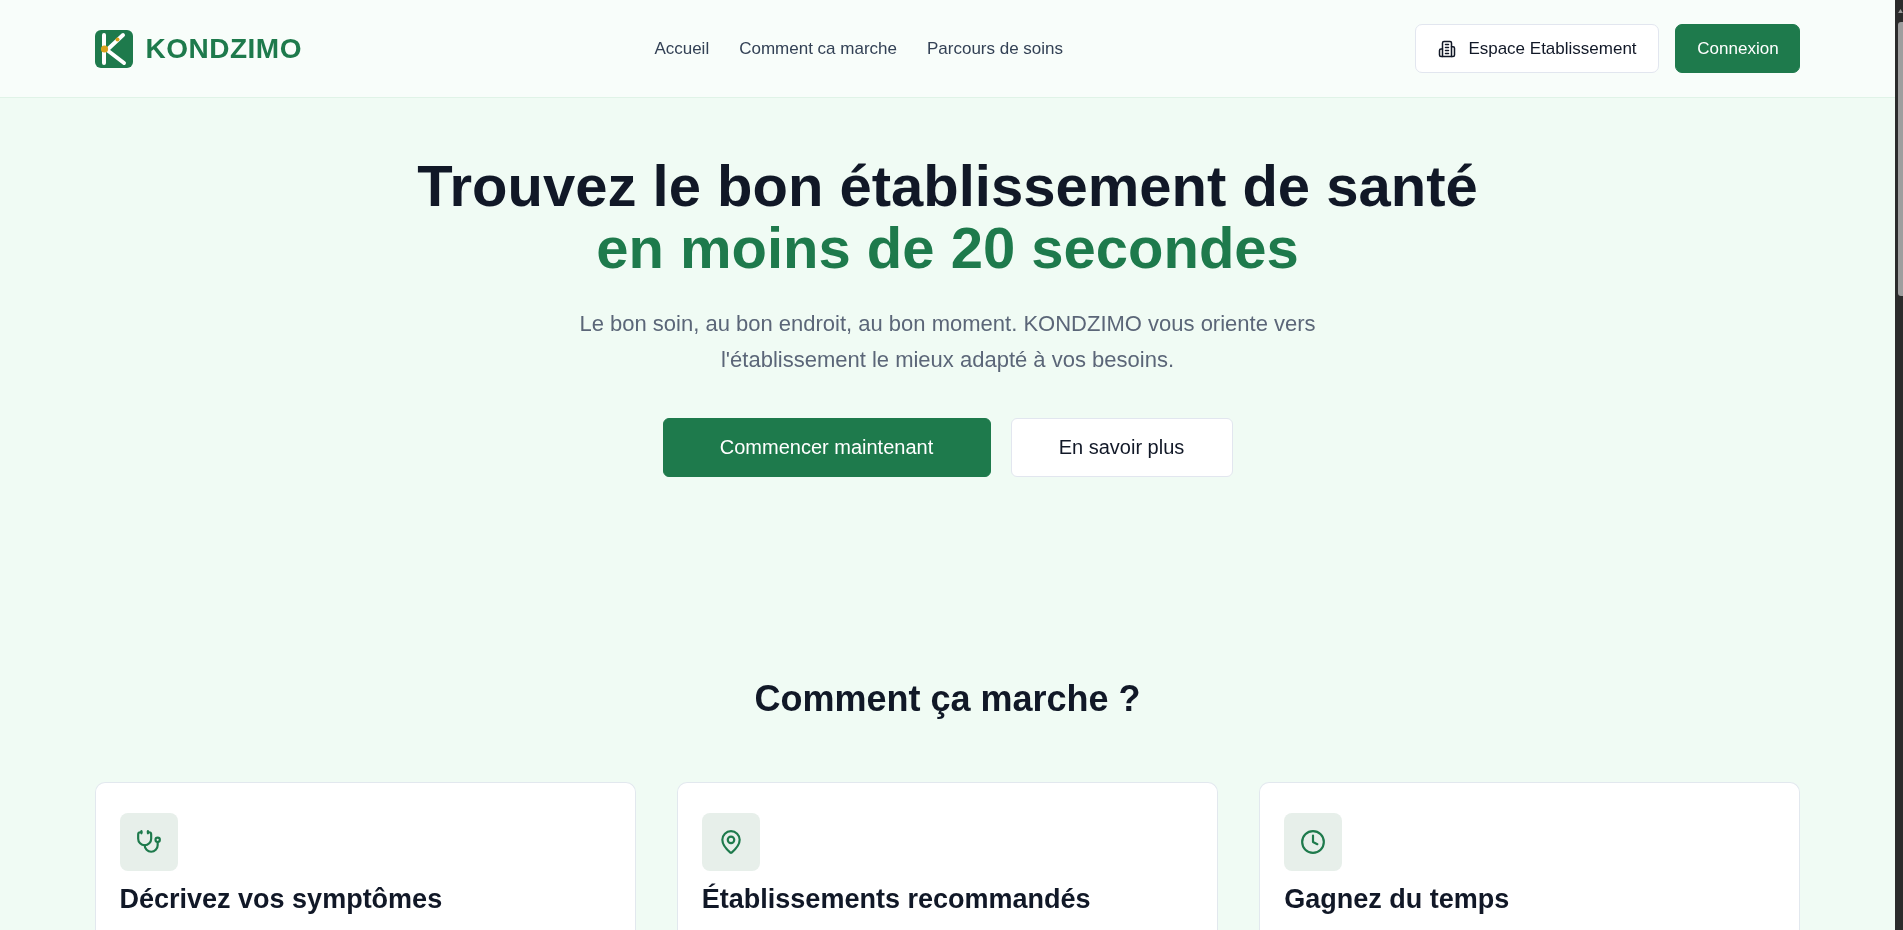 The height and width of the screenshot is (930, 1903). Describe the element at coordinates (1537, 48) in the screenshot. I see `facility-space-button: Espace Etablissement` at that location.